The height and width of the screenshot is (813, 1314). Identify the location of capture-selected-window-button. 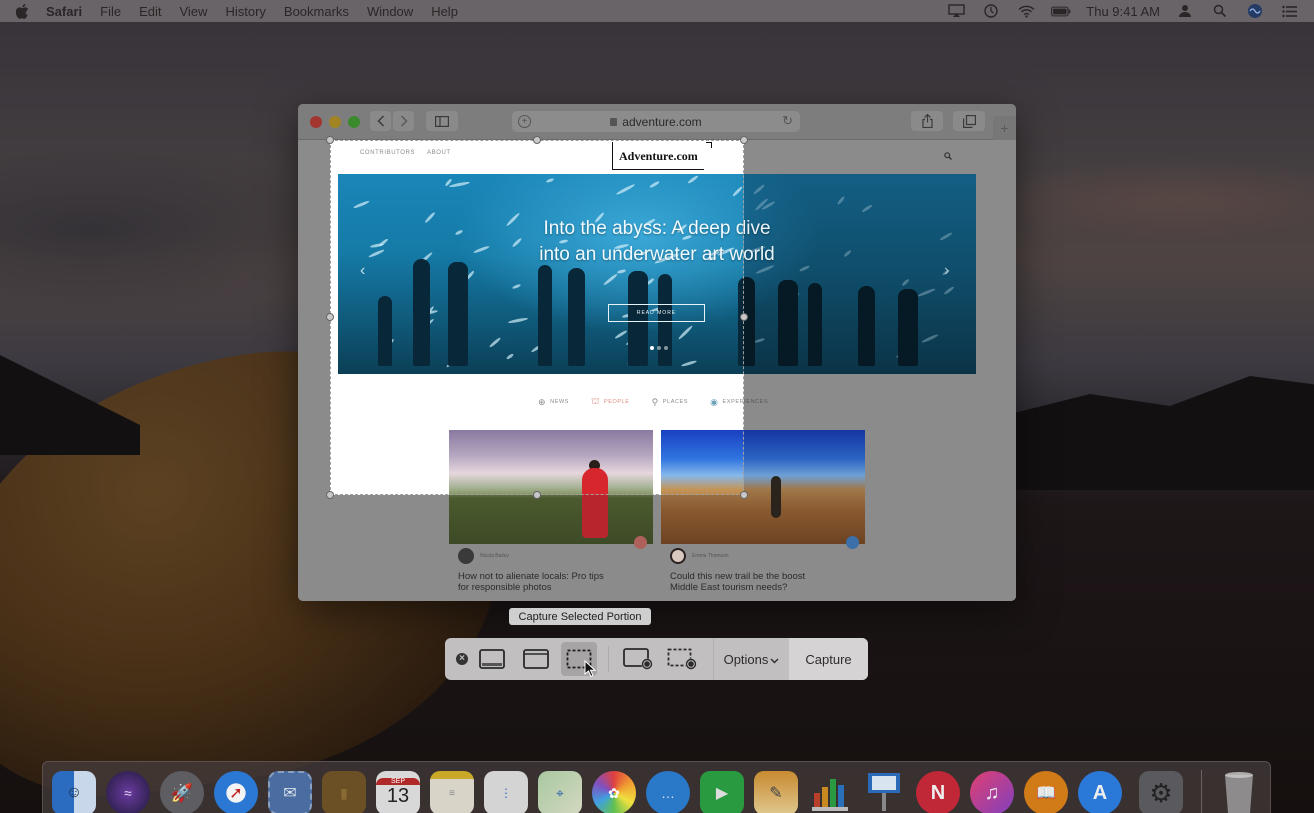
(536, 659).